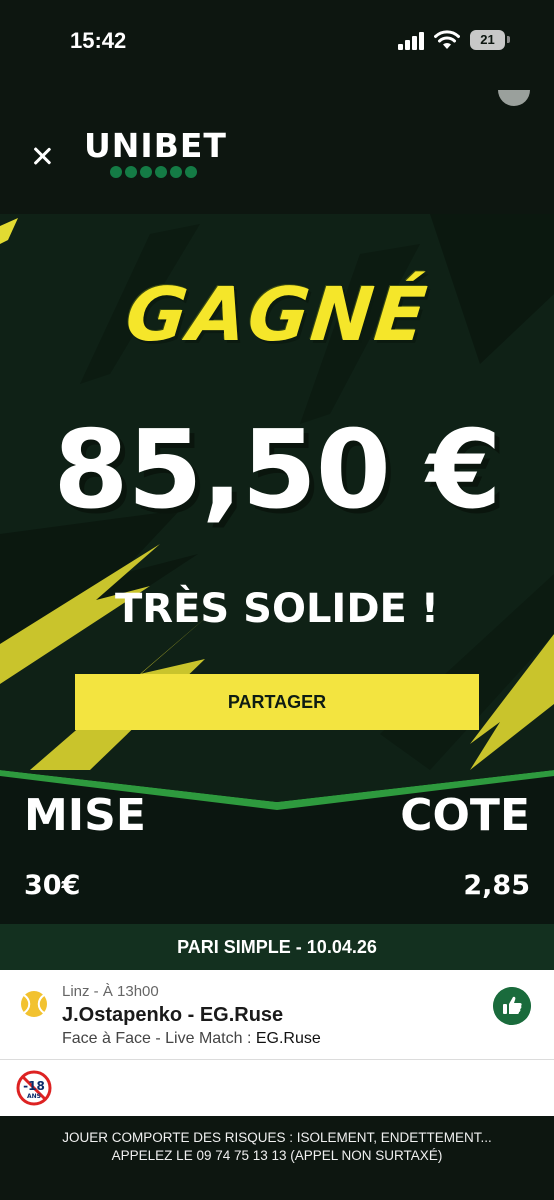 The width and height of the screenshot is (554, 1200). What do you see at coordinates (277, 315) in the screenshot?
I see `win-headline: GAGNÉ` at bounding box center [277, 315].